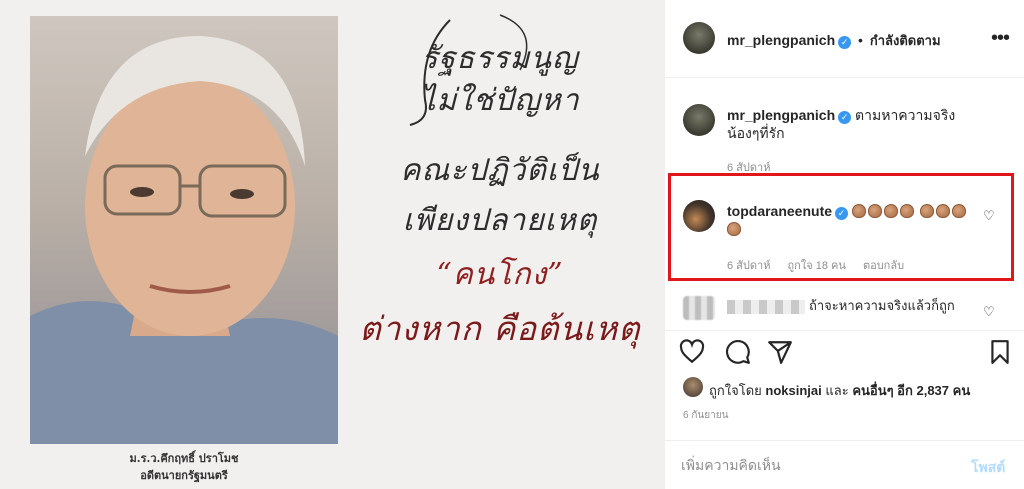 The width and height of the screenshot is (1024, 489). Describe the element at coordinates (779, 211) in the screenshot. I see `comment-username: topdaraneenute` at that location.